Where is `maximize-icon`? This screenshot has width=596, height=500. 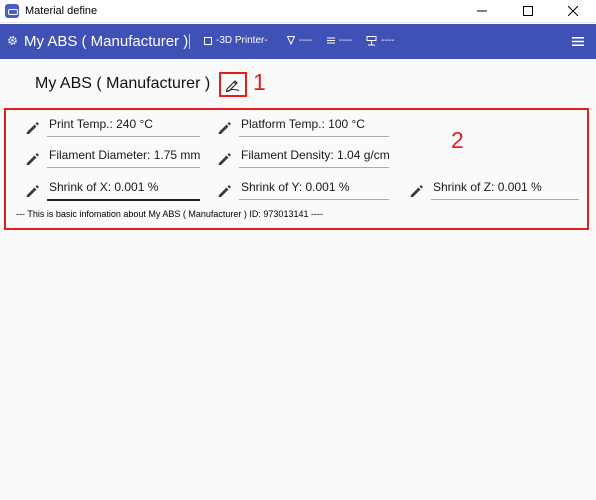
maximize-icon is located at coordinates (528, 11).